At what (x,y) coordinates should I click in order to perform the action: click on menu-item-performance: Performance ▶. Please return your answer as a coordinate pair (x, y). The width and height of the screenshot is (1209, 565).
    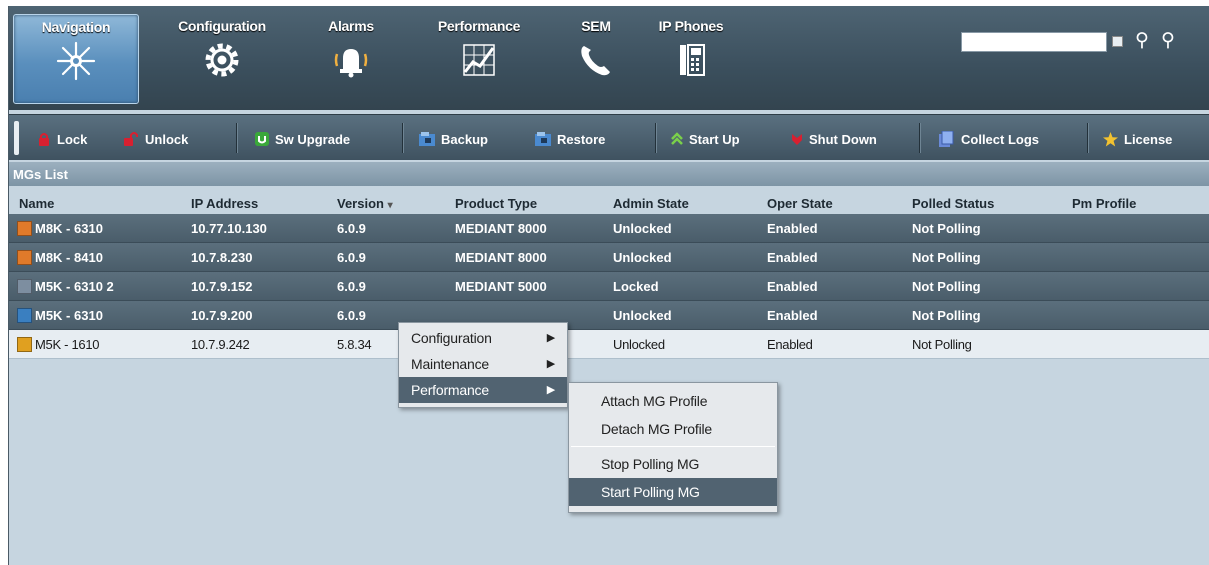
    Looking at the image, I should click on (483, 390).